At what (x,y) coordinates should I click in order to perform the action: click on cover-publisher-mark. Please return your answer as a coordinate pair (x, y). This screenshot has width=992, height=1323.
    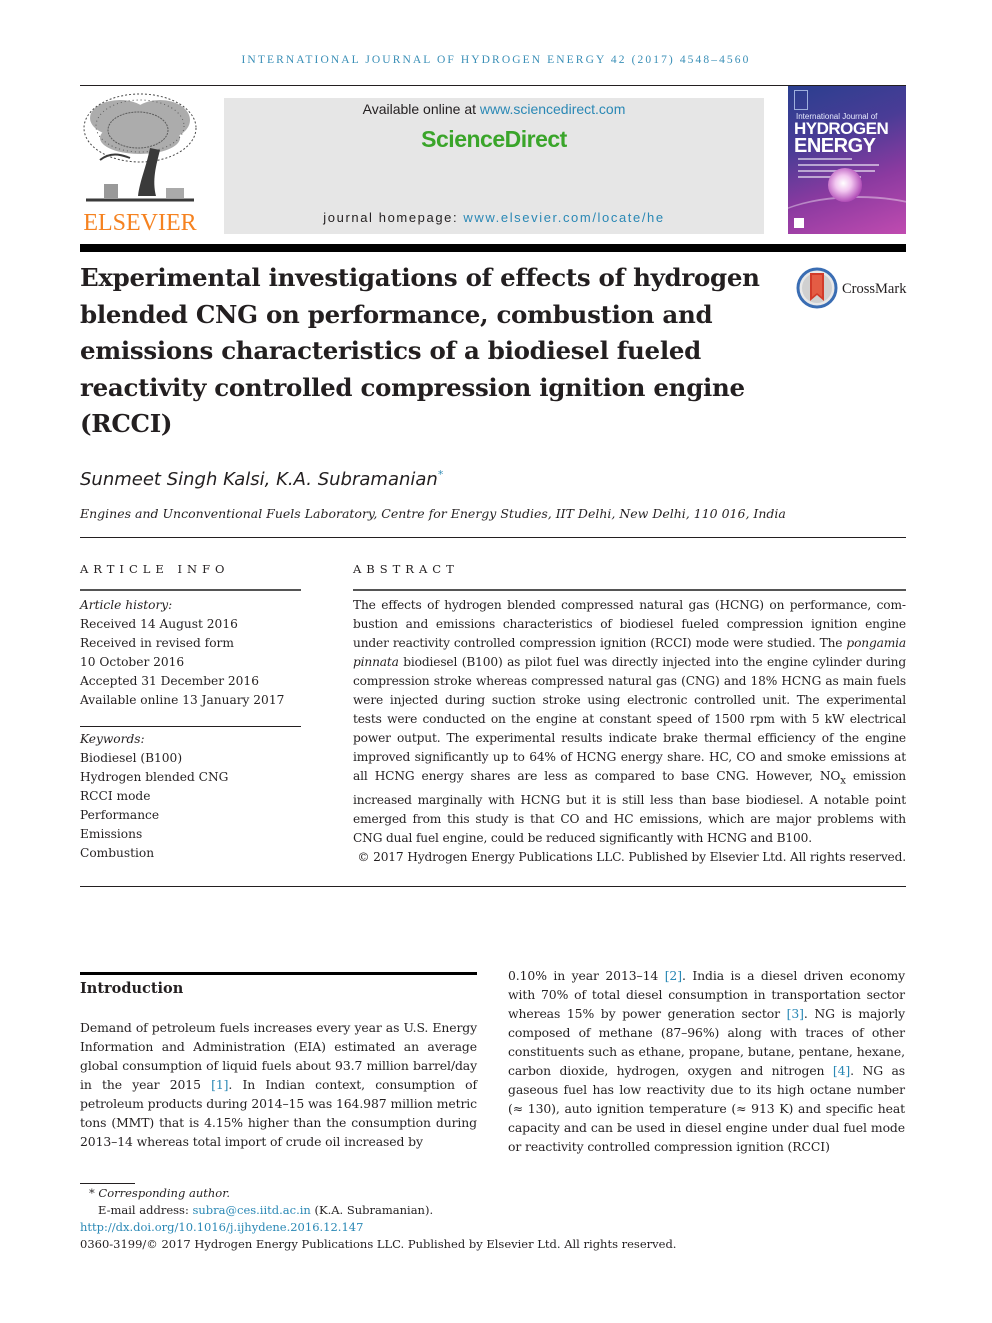
    Looking at the image, I should click on (801, 100).